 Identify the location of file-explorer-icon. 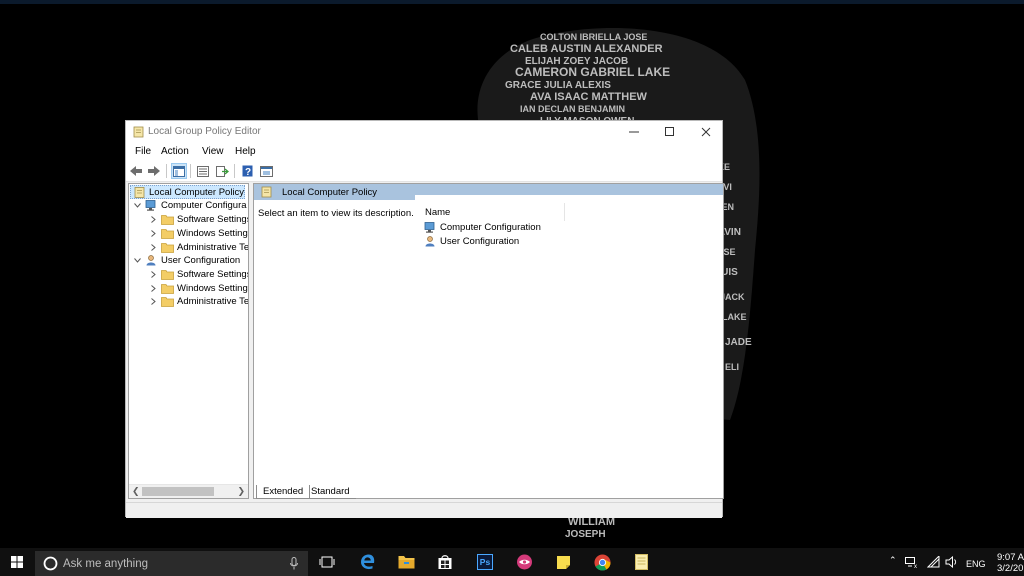
(406, 562).